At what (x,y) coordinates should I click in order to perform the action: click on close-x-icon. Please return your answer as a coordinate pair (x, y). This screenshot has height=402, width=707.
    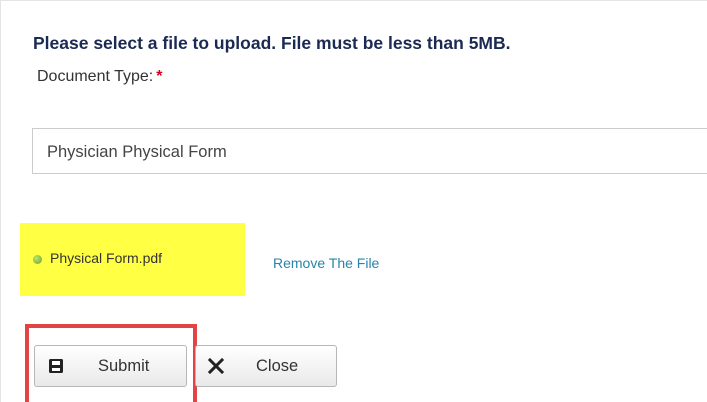
    Looking at the image, I should click on (216, 366).